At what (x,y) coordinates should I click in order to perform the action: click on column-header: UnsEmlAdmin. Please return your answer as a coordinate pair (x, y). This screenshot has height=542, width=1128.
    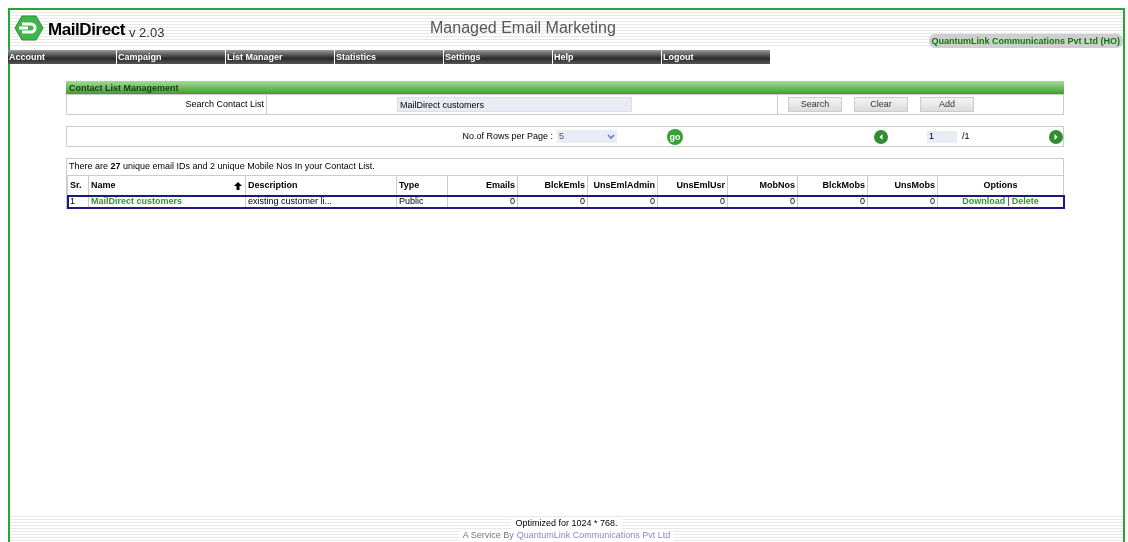
    Looking at the image, I should click on (622, 185).